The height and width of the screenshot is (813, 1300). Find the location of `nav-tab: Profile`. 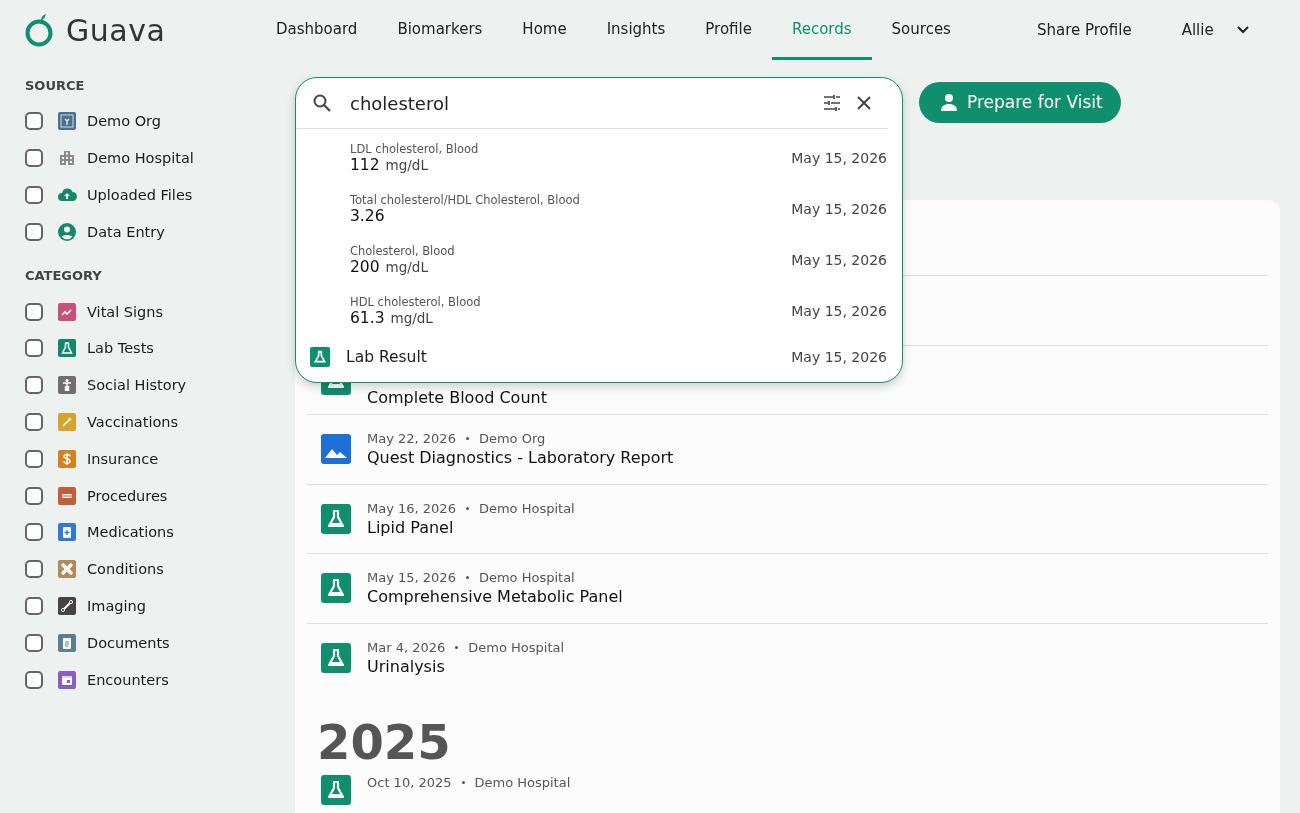

nav-tab: Profile is located at coordinates (728, 30).